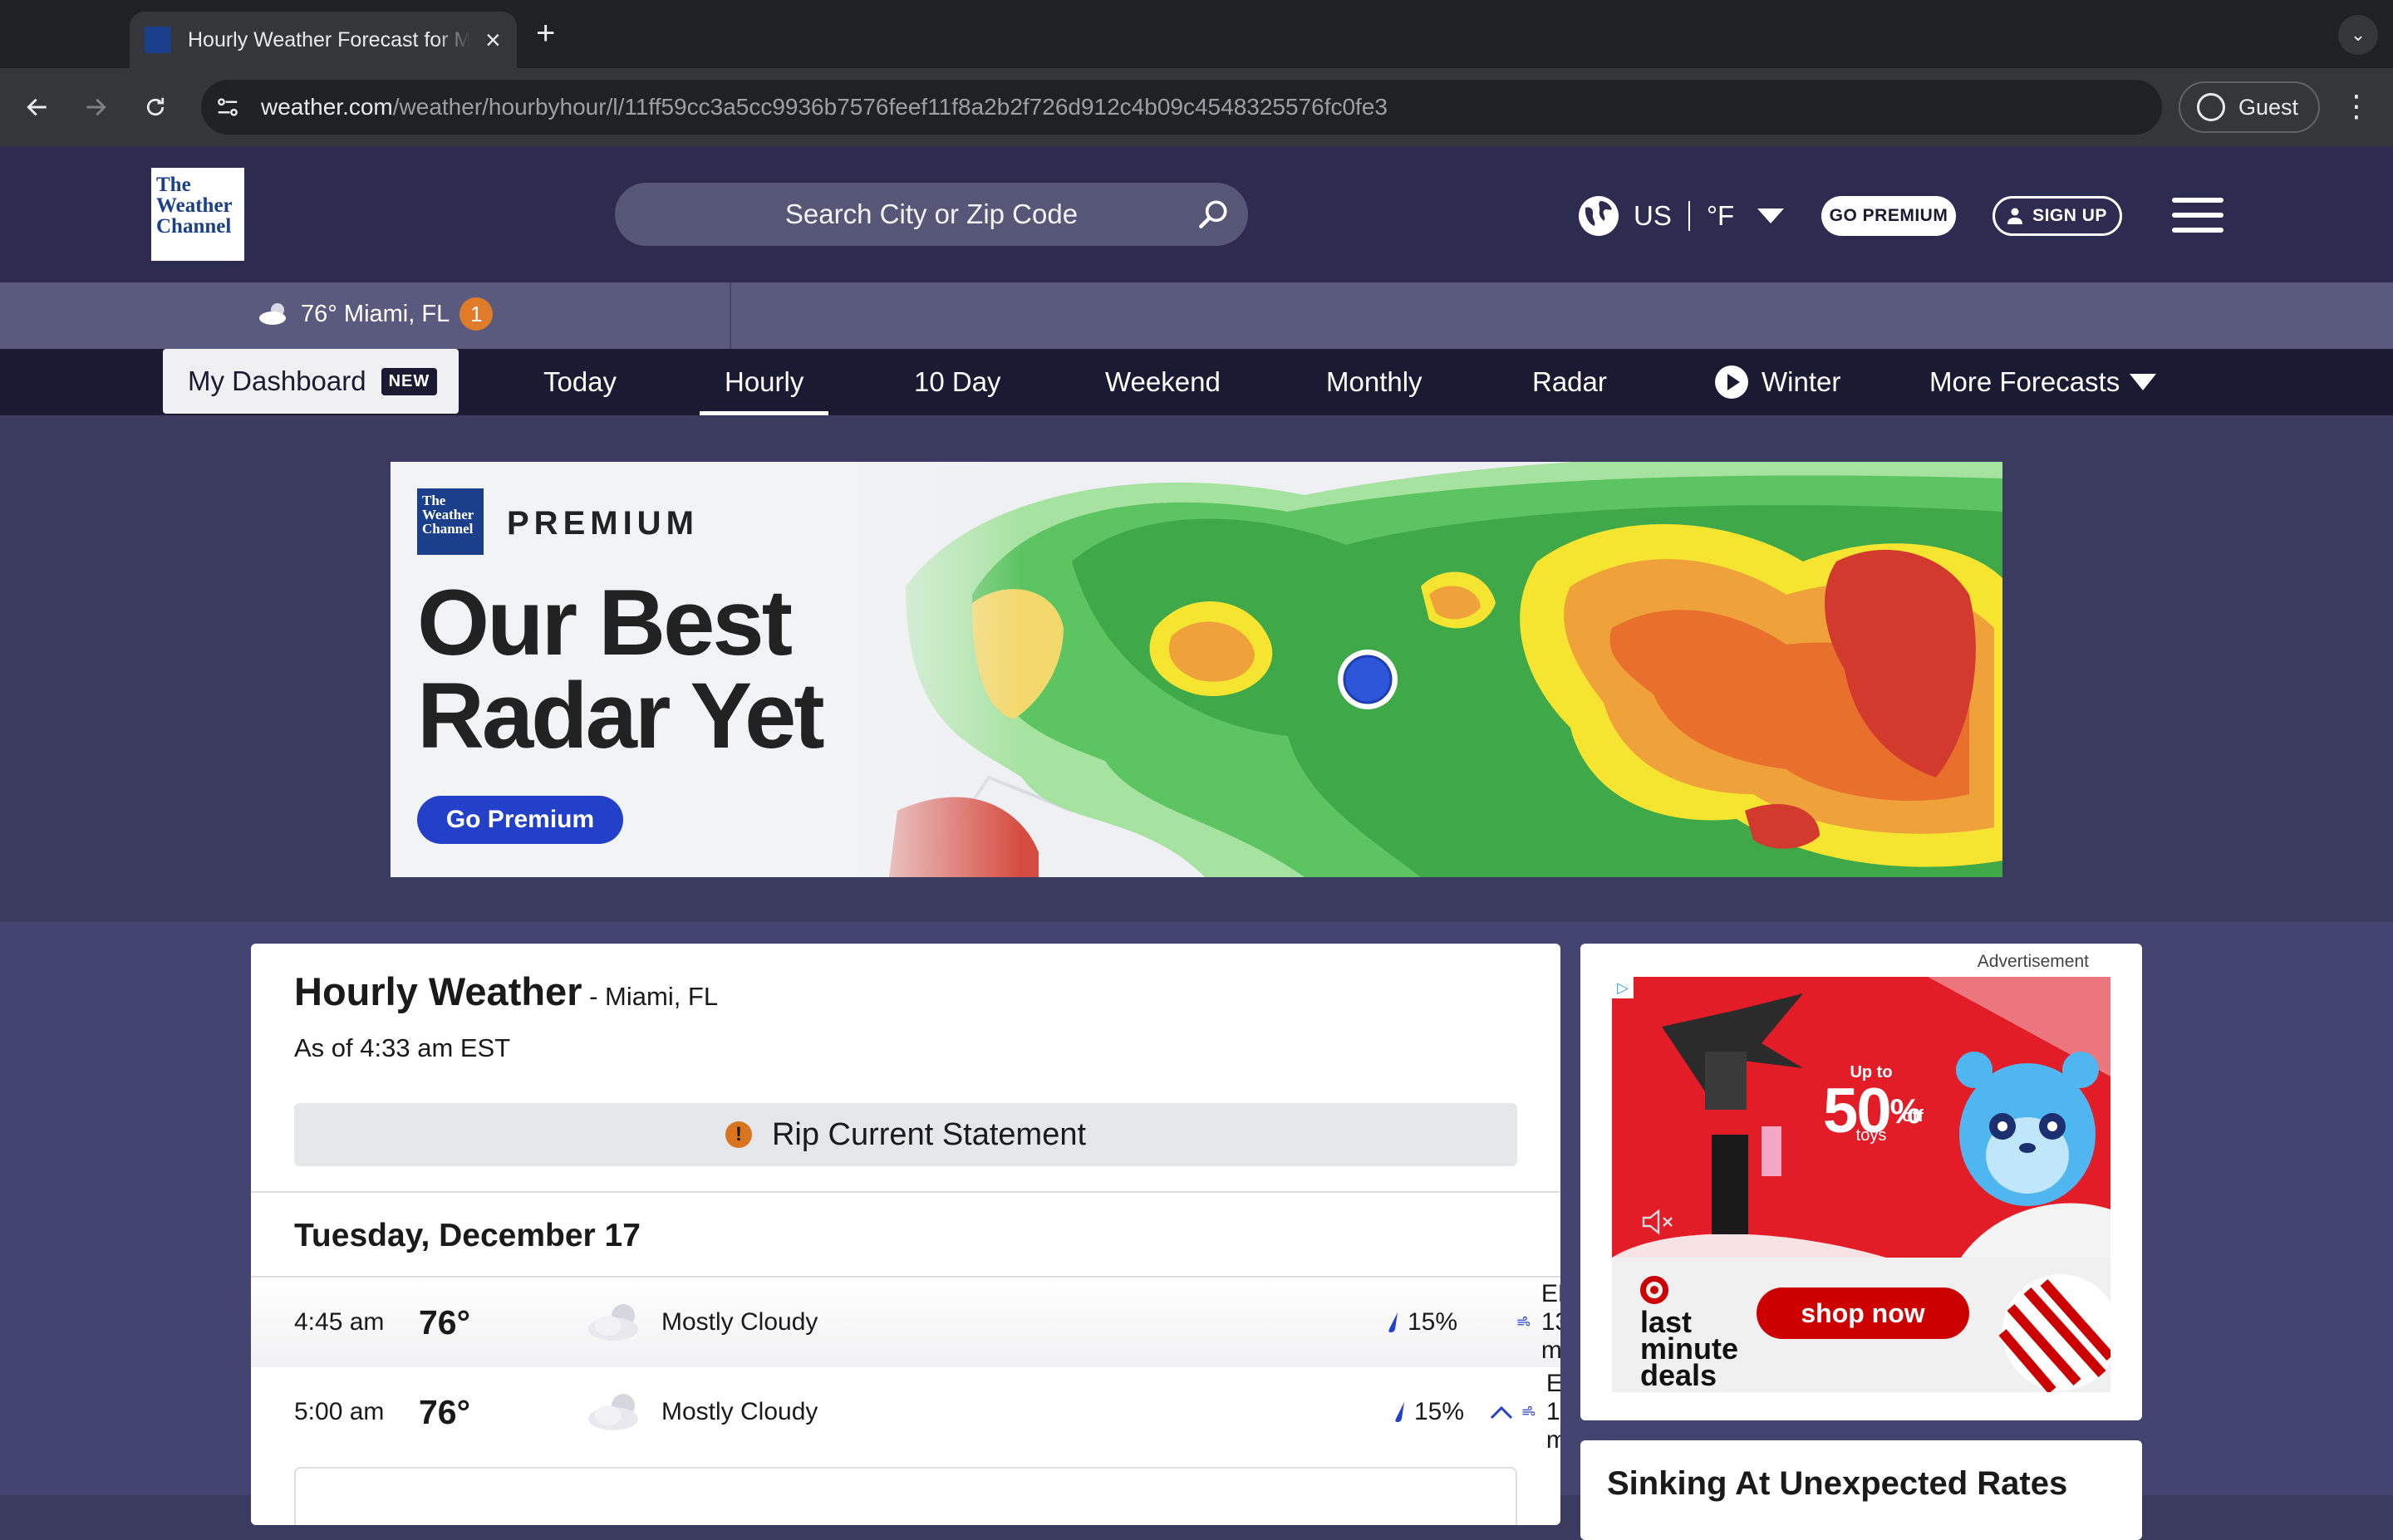  Describe the element at coordinates (448, 514) in the screenshot. I see `banner-logo-line-2: Weather` at that location.